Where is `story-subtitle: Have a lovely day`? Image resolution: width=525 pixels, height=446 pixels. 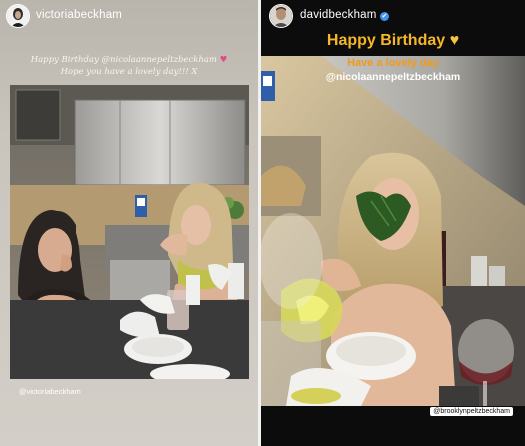 story-subtitle: Have a lovely day is located at coordinates (393, 63).